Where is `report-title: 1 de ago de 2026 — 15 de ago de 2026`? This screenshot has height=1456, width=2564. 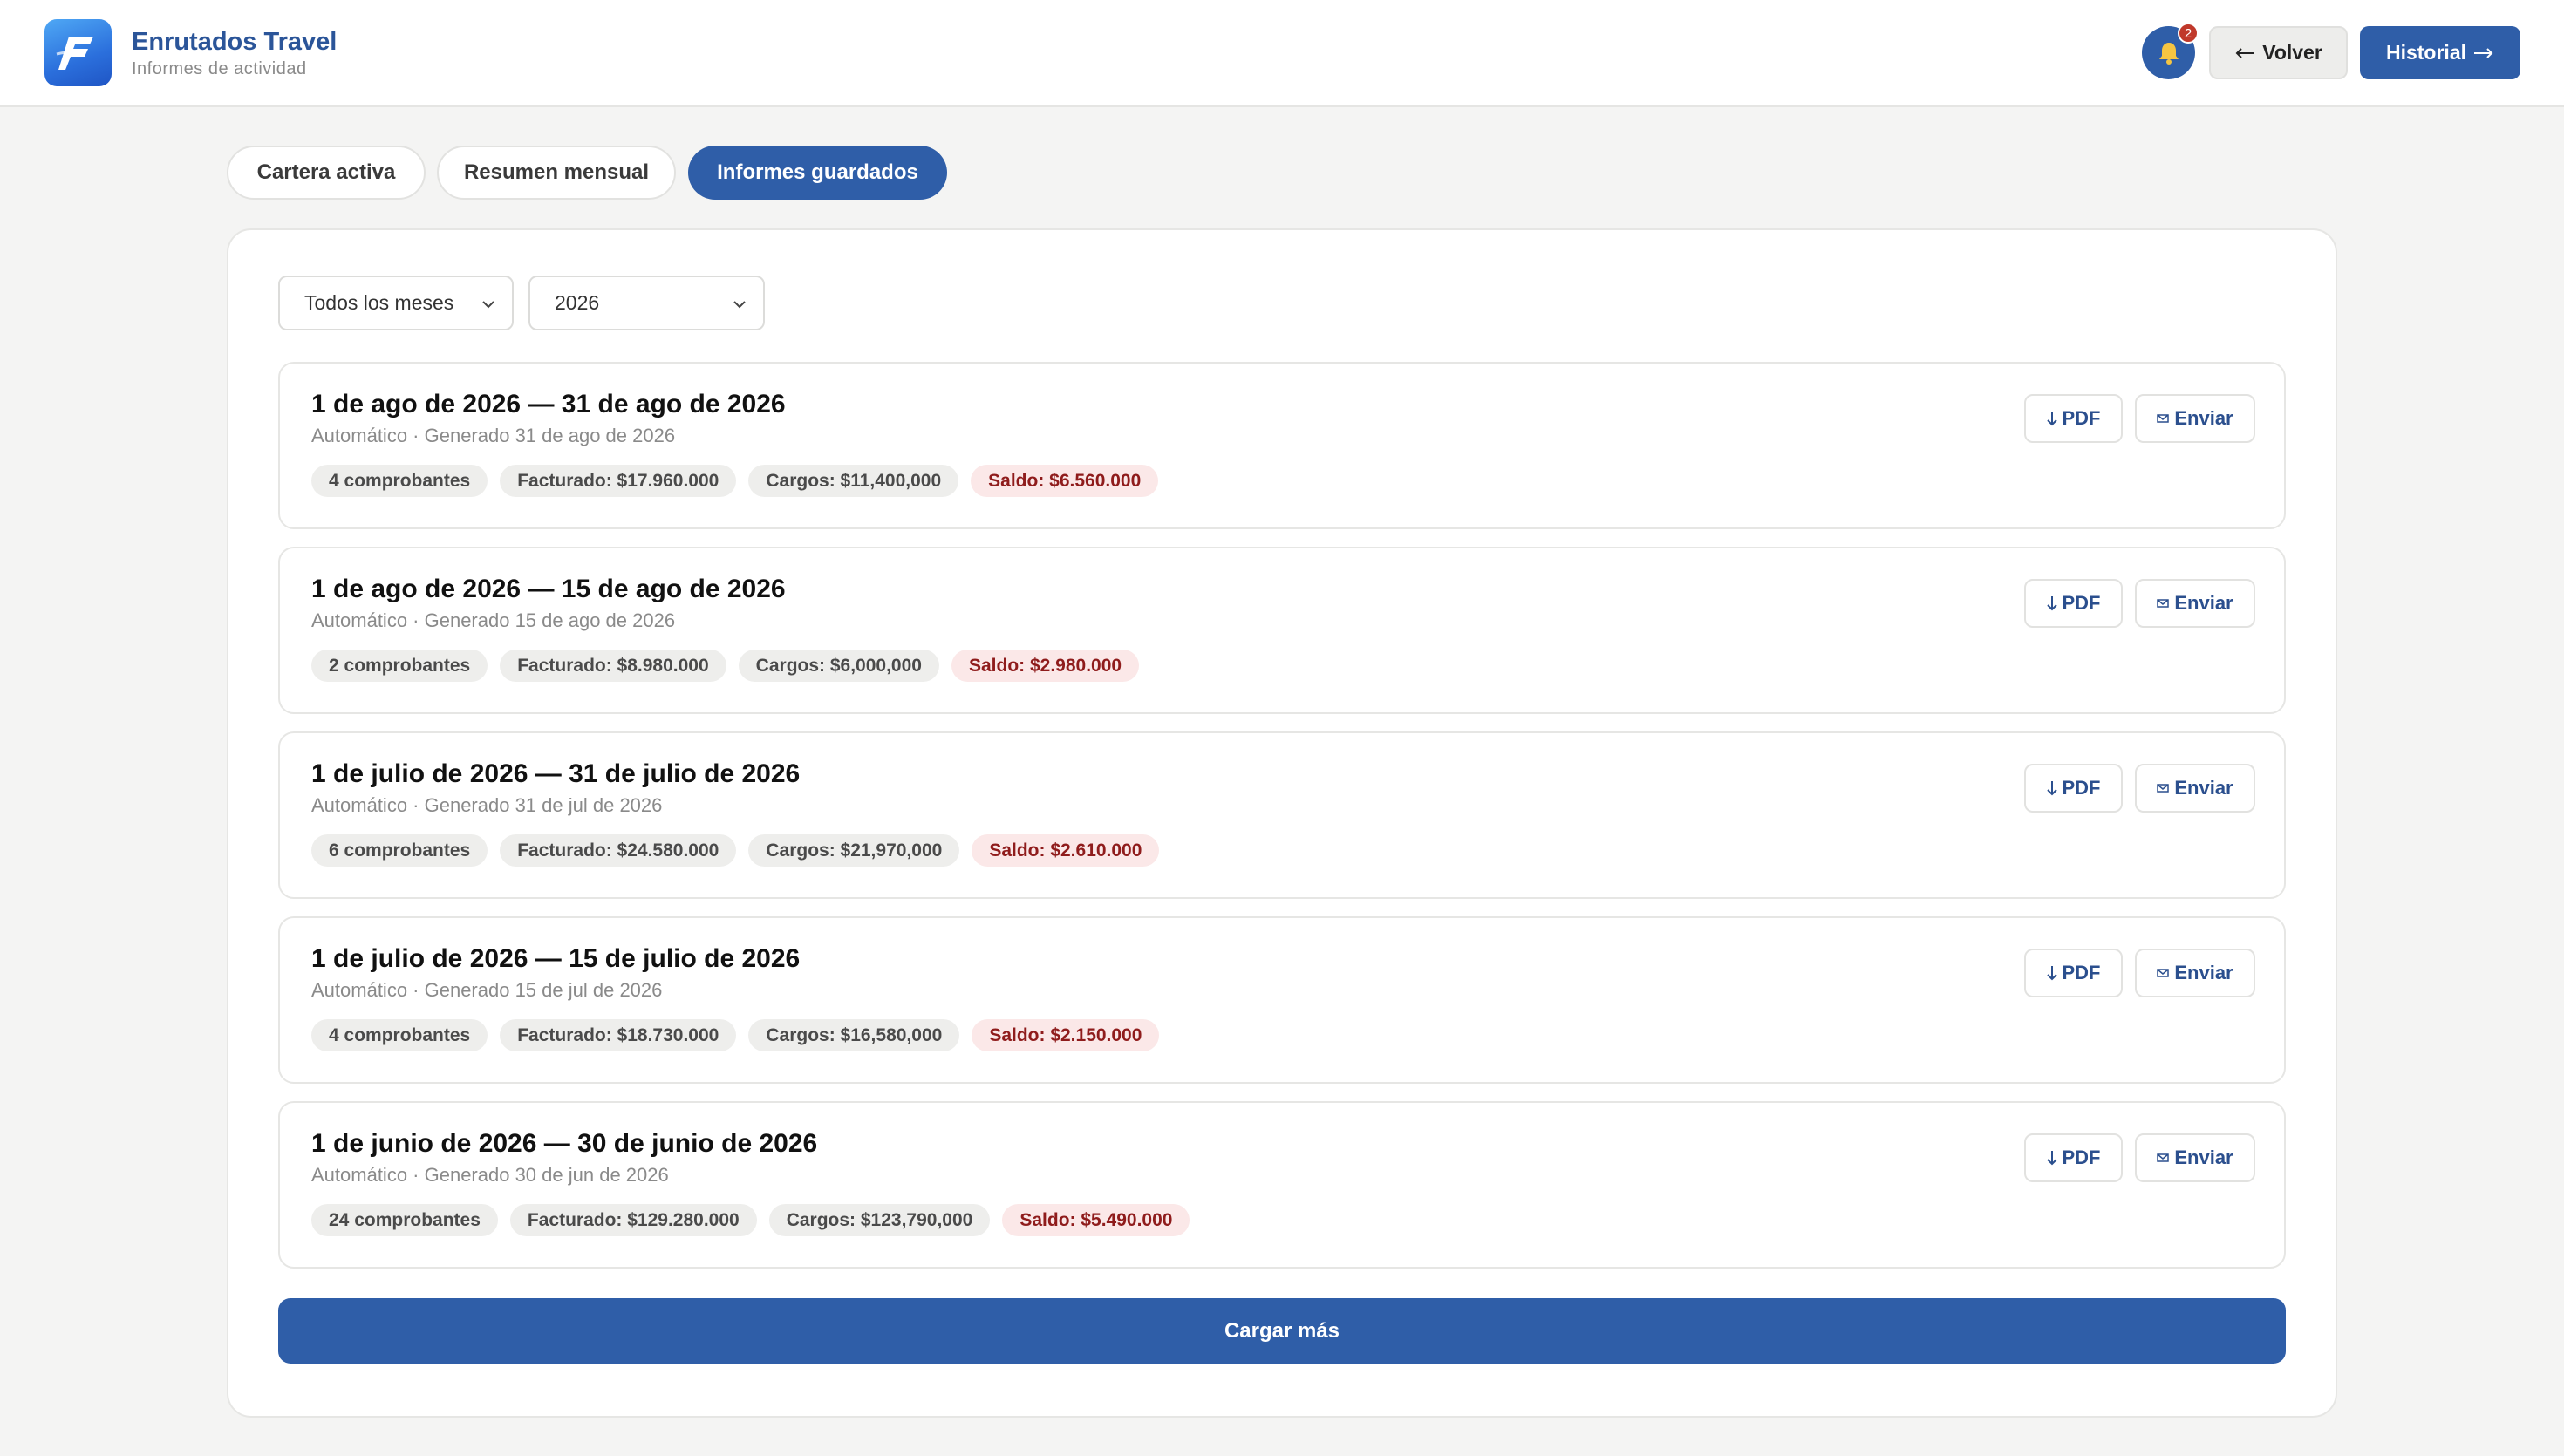 report-title: 1 de ago de 2026 — 15 de ago de 2026 is located at coordinates (548, 589).